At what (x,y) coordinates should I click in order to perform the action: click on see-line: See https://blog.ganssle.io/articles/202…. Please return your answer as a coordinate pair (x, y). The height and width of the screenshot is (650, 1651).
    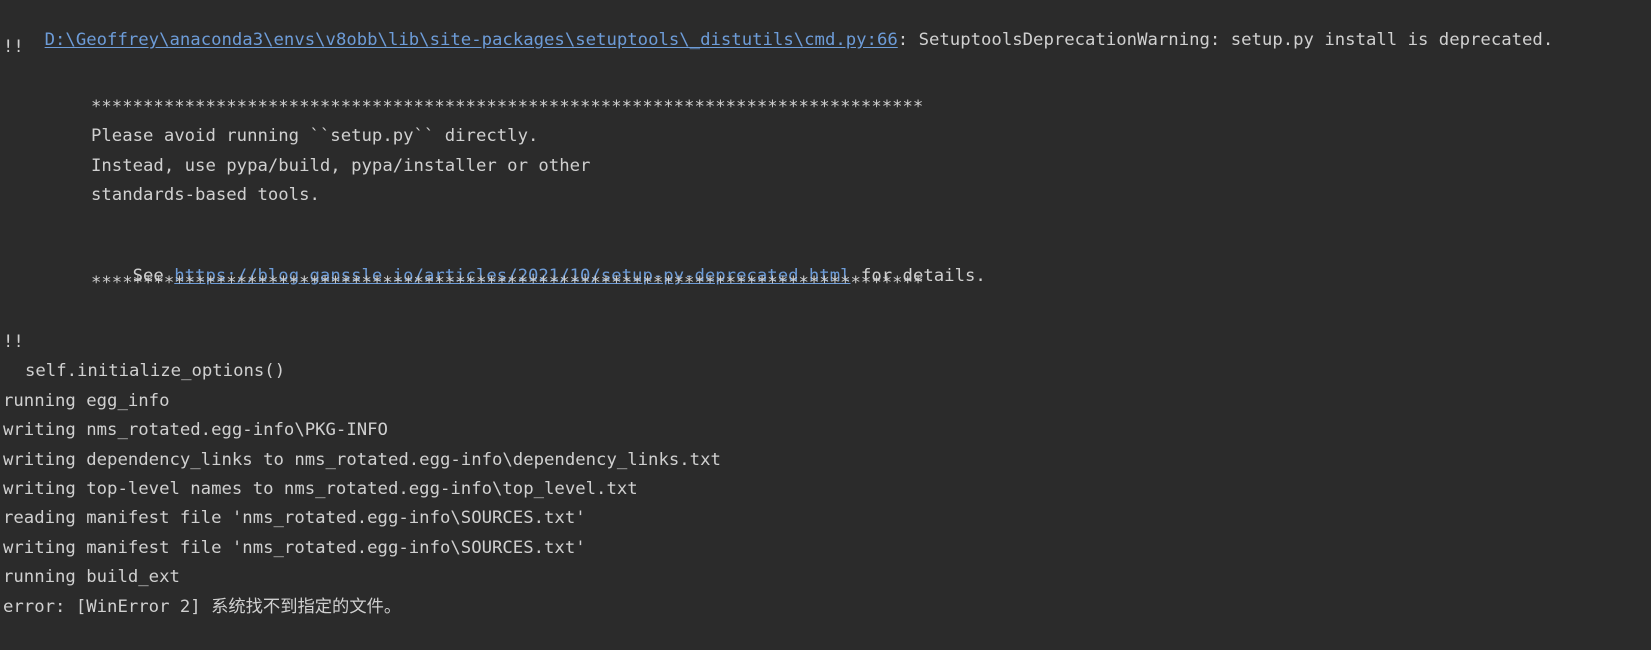
    Looking at the image, I should click on (494, 264).